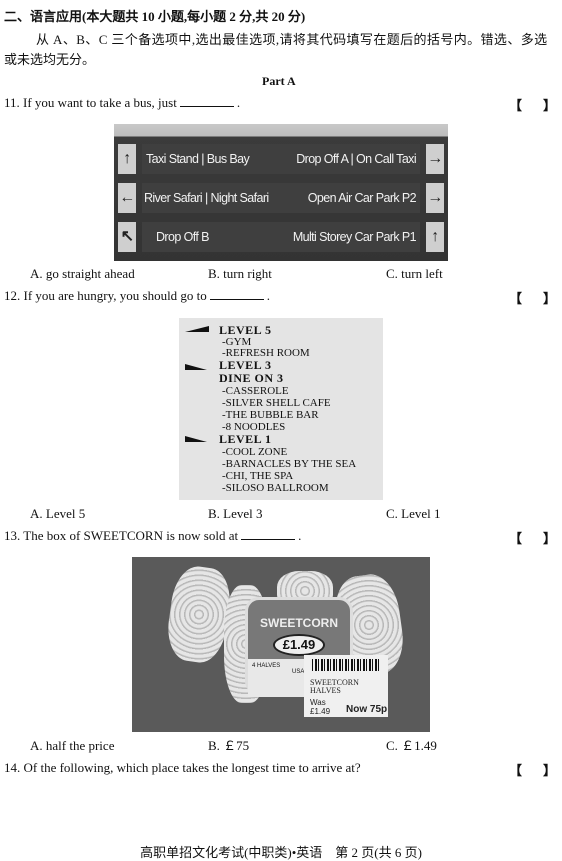 The image size is (562, 861). I want to click on directory-item: -COOL ZONE, so click(255, 452).